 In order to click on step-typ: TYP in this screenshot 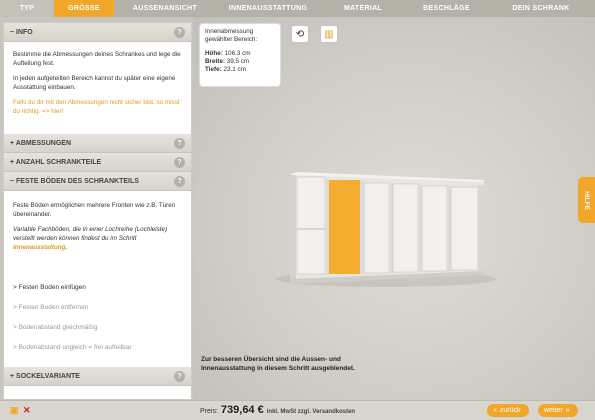, I will do `click(27, 8)`.